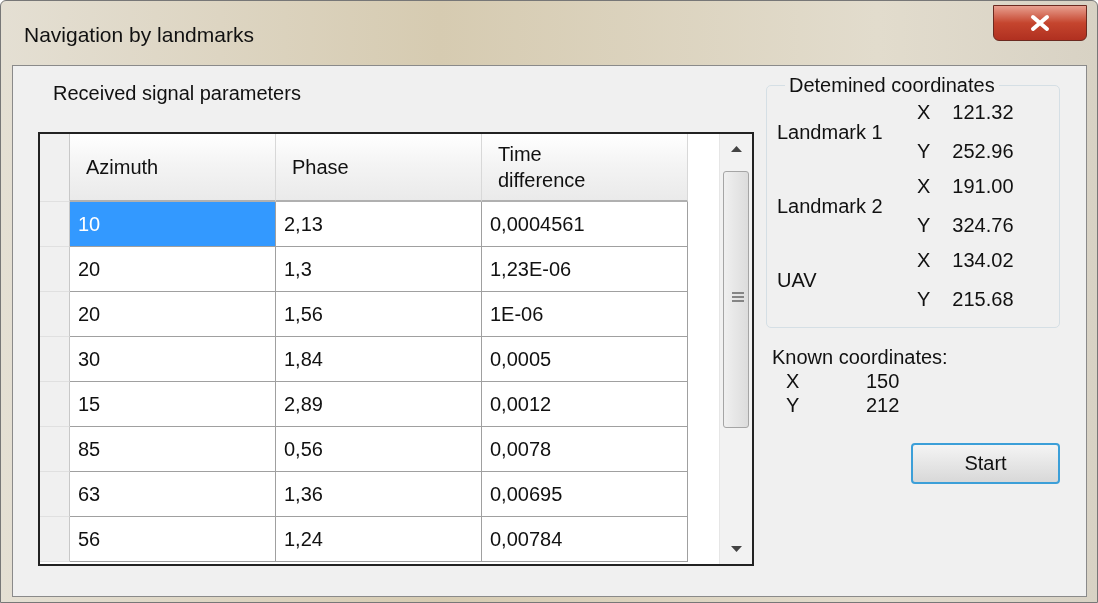  Describe the element at coordinates (736, 549) in the screenshot. I see `scroll-down-icon` at that location.